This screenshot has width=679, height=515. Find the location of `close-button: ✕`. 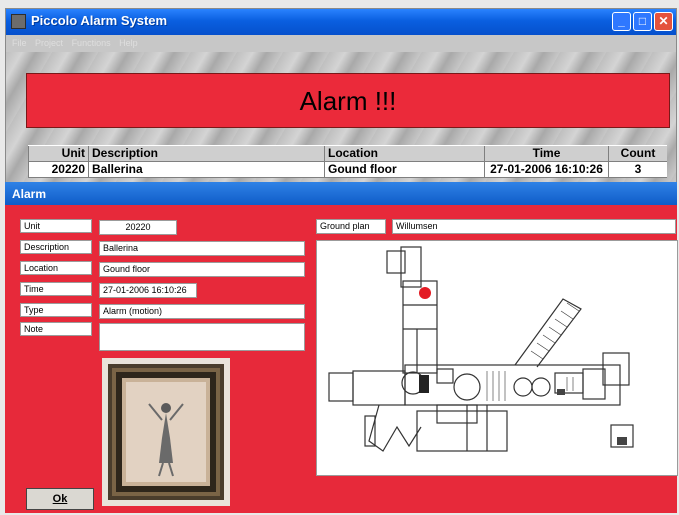

close-button: ✕ is located at coordinates (663, 21).